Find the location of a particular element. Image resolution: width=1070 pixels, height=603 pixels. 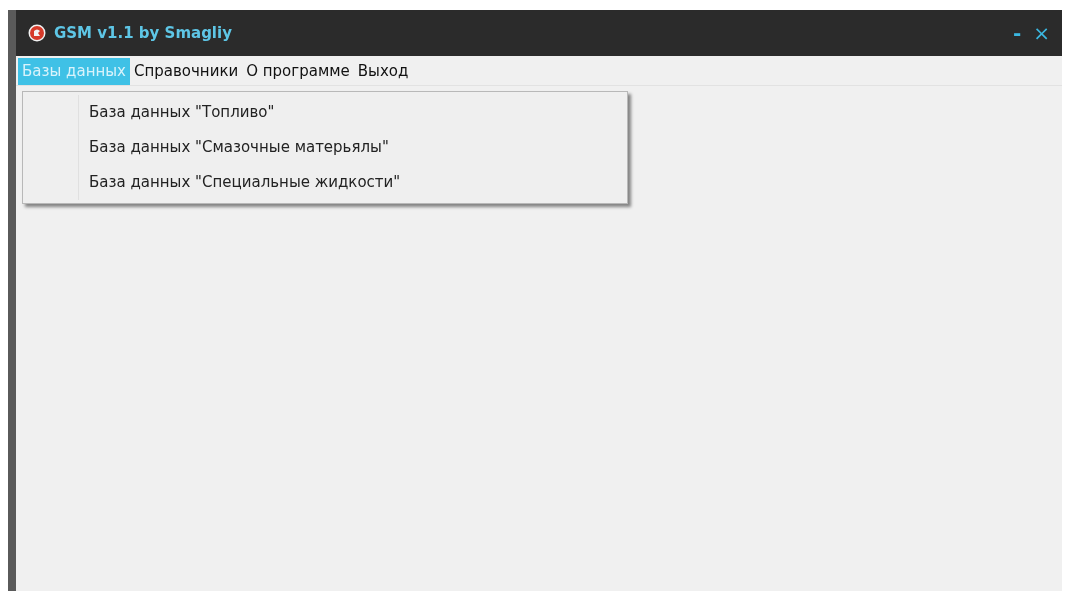

minimize-button: - is located at coordinates (1017, 33).